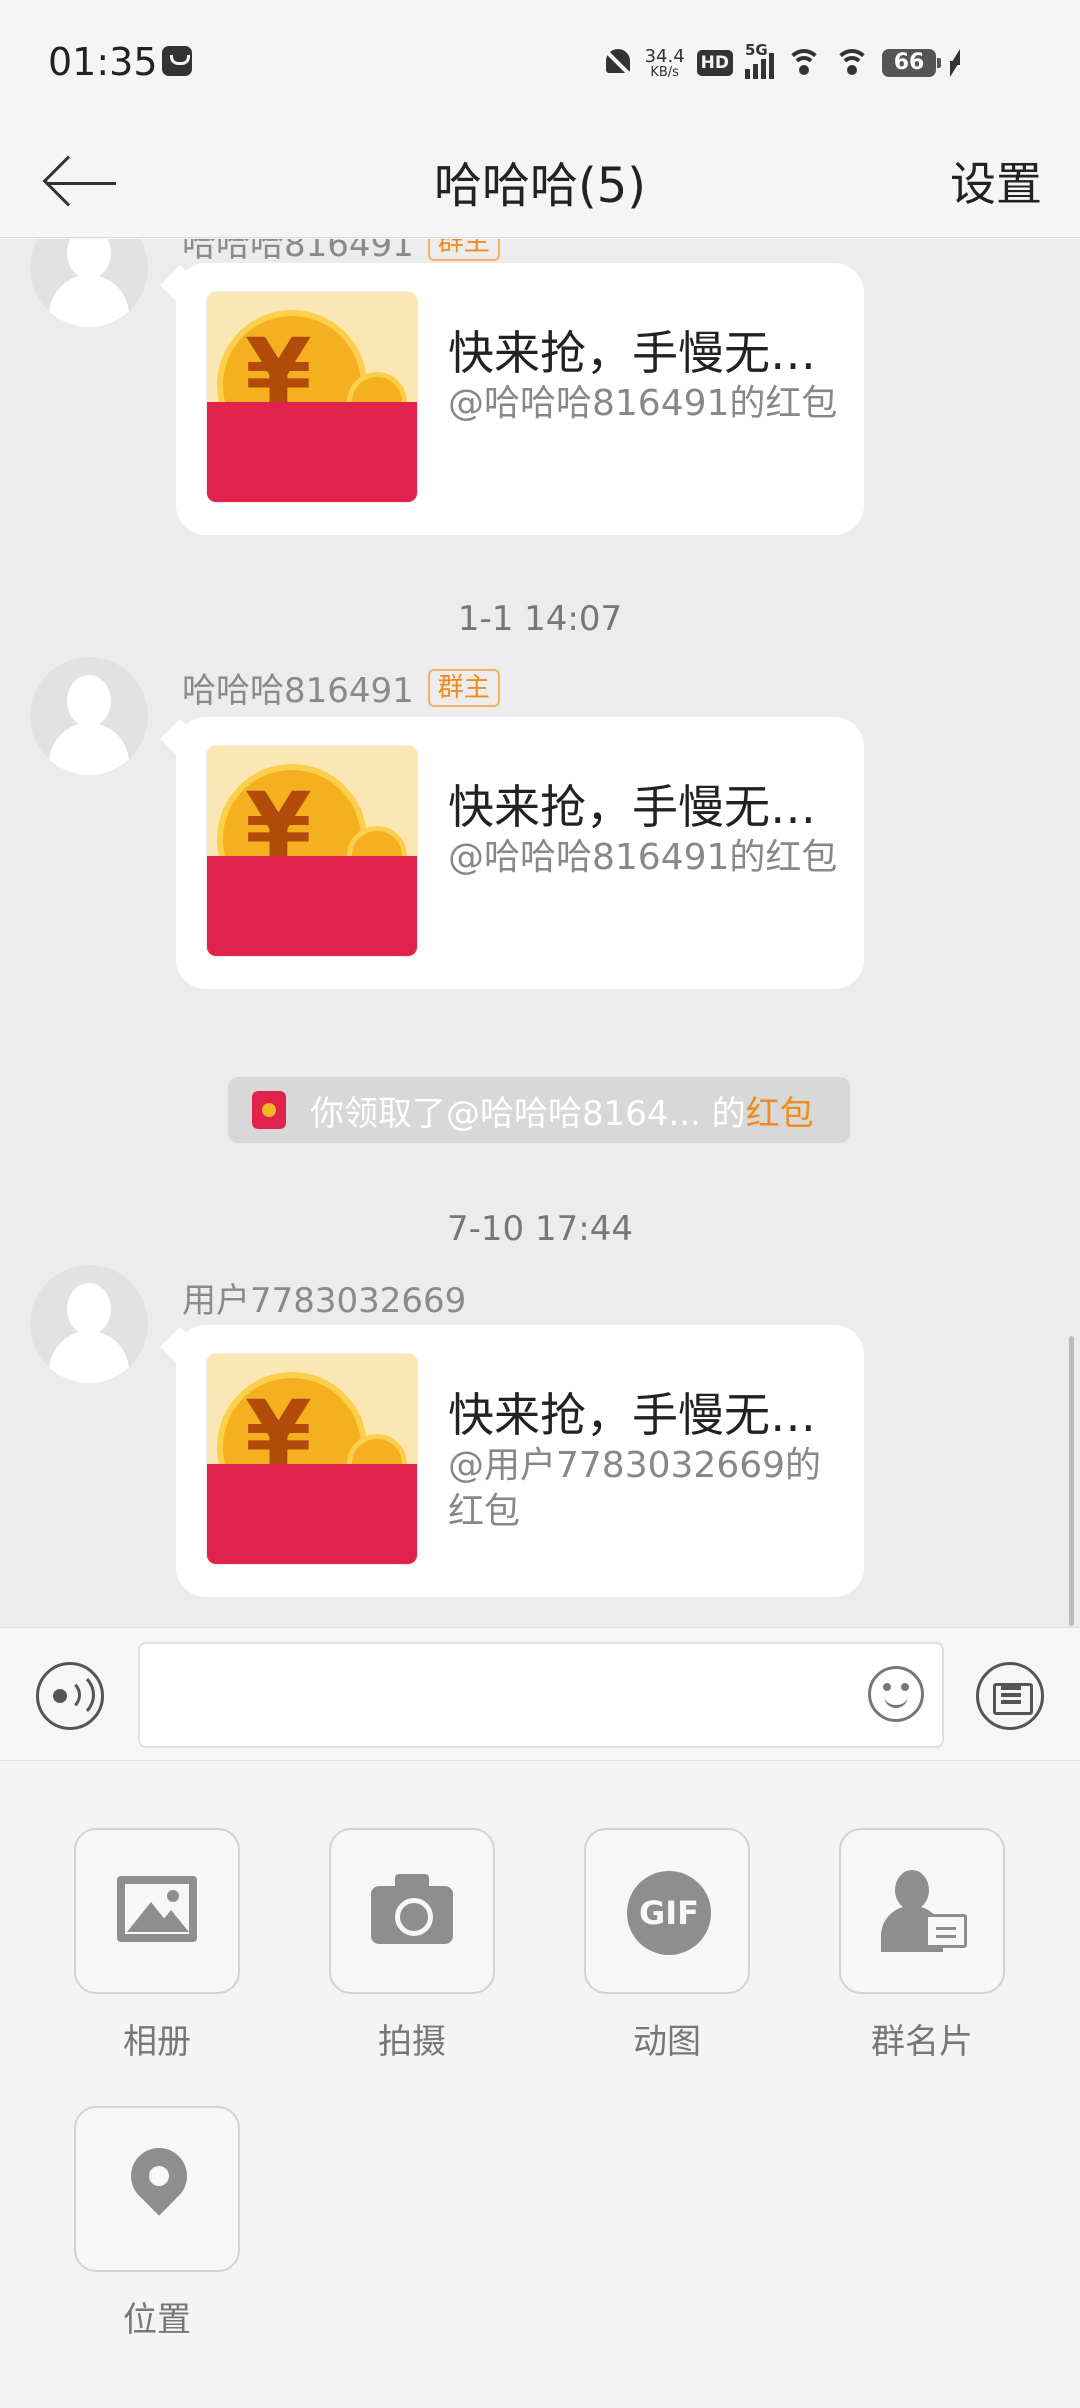 Image resolution: width=1080 pixels, height=2408 pixels. I want to click on tool-label: 拍摄, so click(412, 2042).